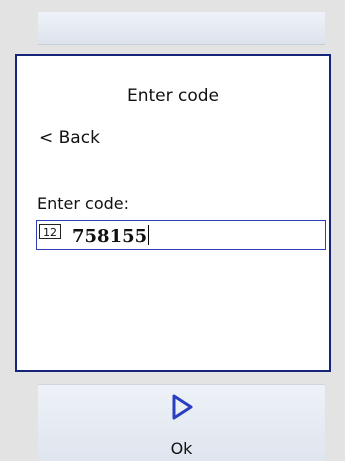 The image size is (345, 461). Describe the element at coordinates (182, 407) in the screenshot. I see `play-triangle-icon` at that location.